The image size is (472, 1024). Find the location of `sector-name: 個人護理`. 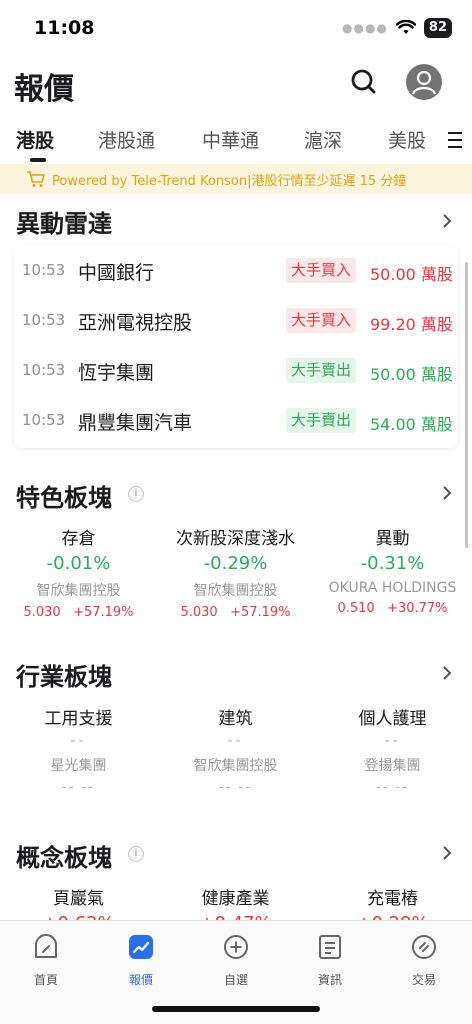

sector-name: 個人護理 is located at coordinates (392, 719).